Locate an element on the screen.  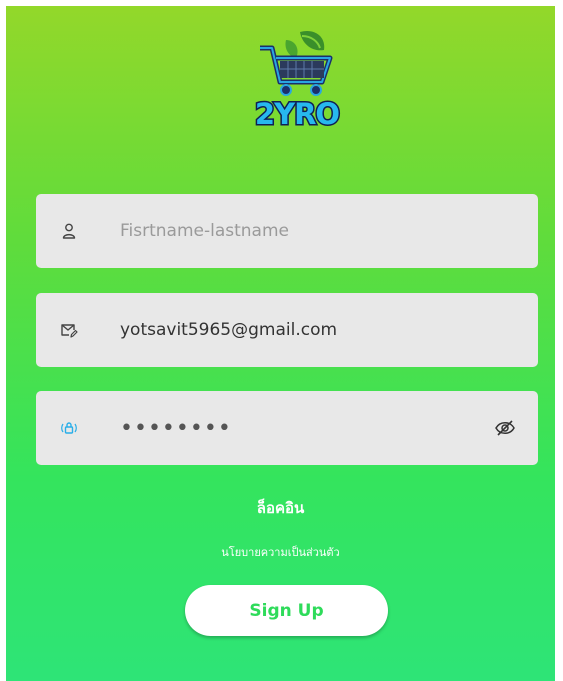
mail-edit-icon is located at coordinates (69, 331).